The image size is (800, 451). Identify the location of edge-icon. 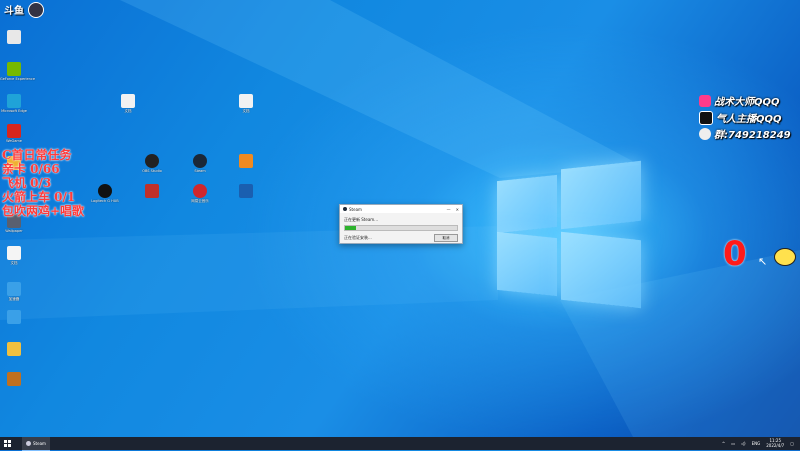
(14, 101).